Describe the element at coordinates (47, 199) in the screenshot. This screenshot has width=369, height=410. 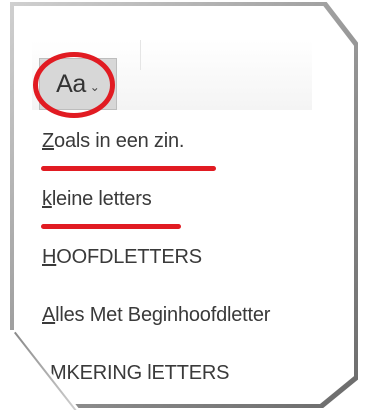
I see `menu-item-accelerator: k` at that location.